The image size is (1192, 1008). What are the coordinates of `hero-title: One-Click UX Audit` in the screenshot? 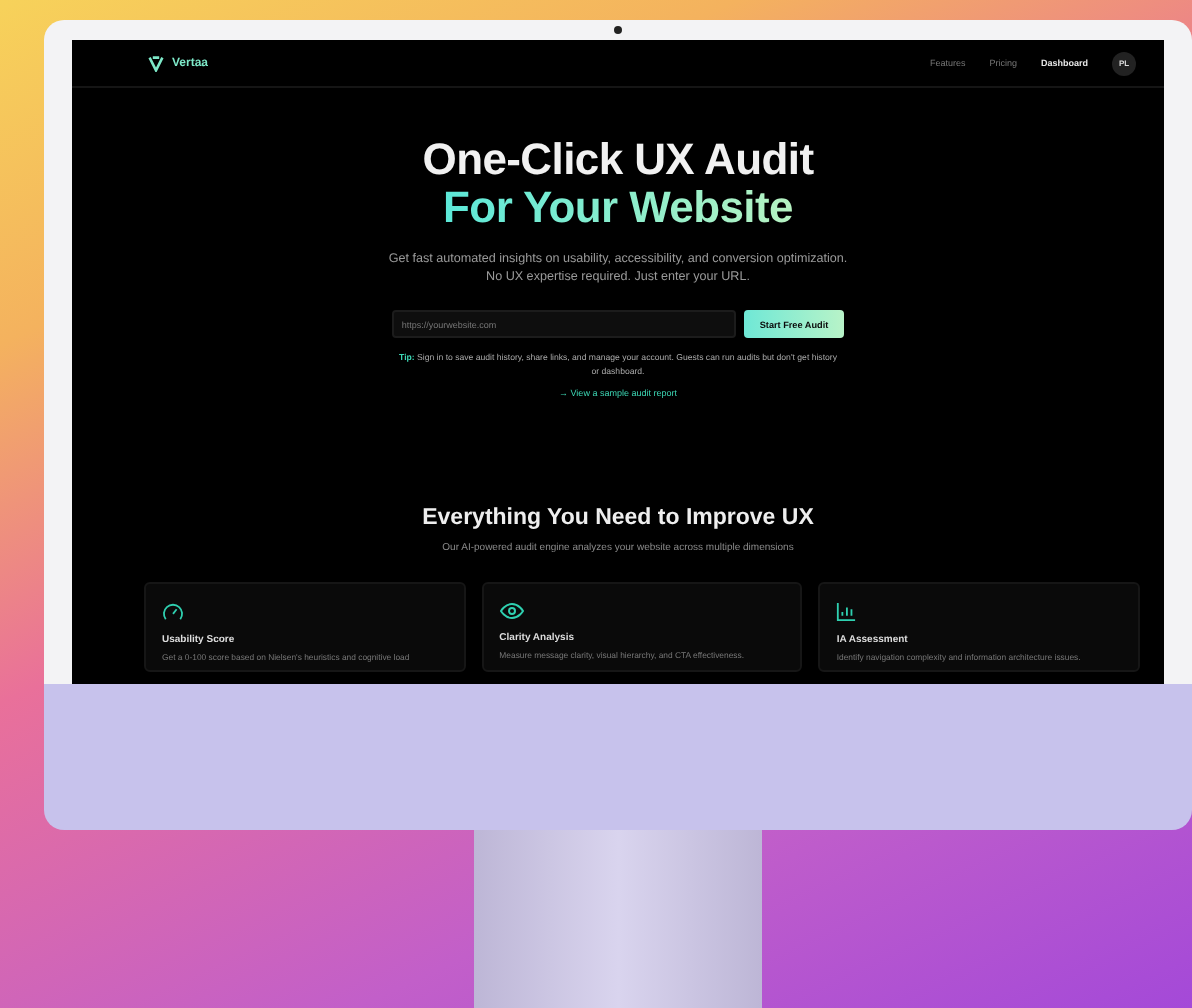 It's located at (618, 160).